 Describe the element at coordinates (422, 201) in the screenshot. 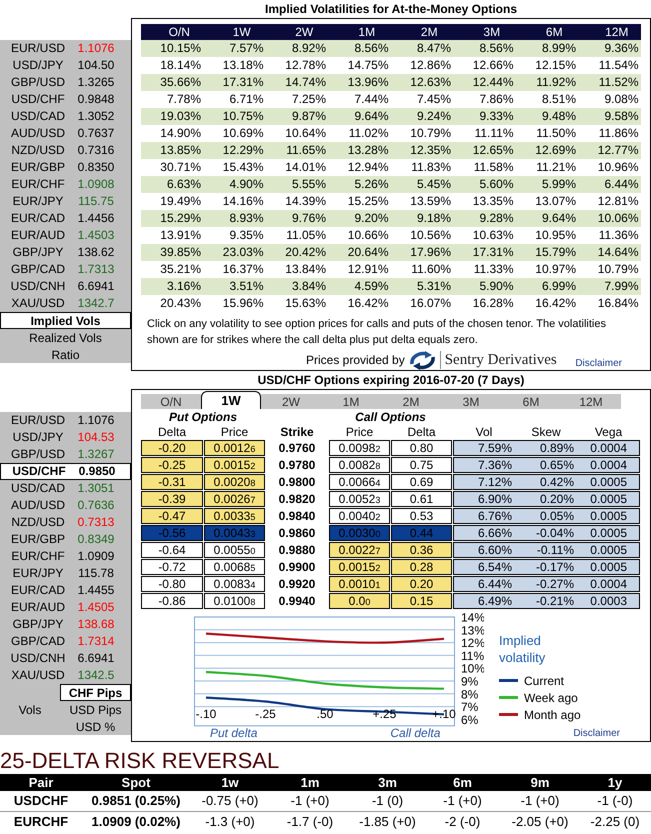

I see `vol-cell: 13.59%` at that location.